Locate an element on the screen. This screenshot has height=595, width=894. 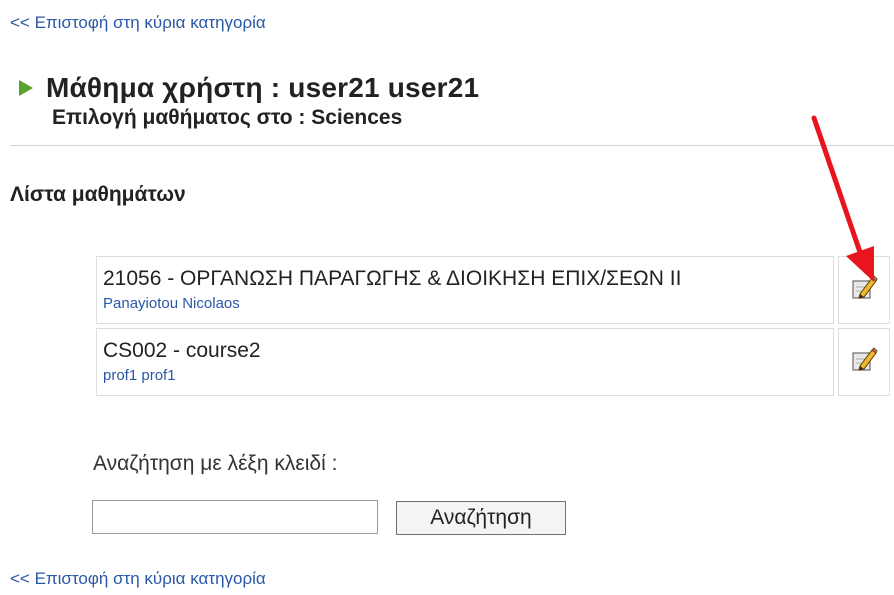
header-divider is located at coordinates (452, 145).